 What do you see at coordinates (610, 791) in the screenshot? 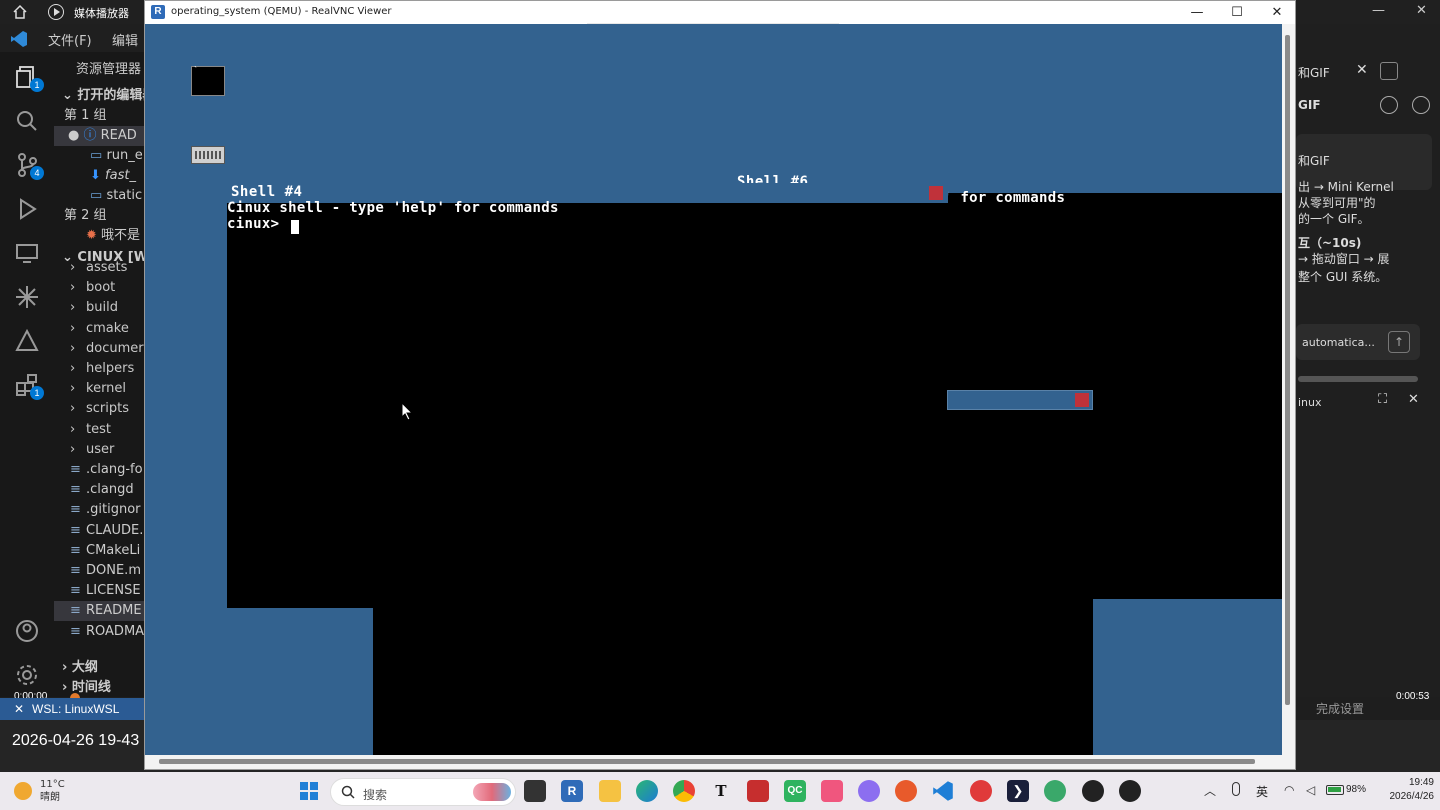
I see `file-explorer-icon` at bounding box center [610, 791].